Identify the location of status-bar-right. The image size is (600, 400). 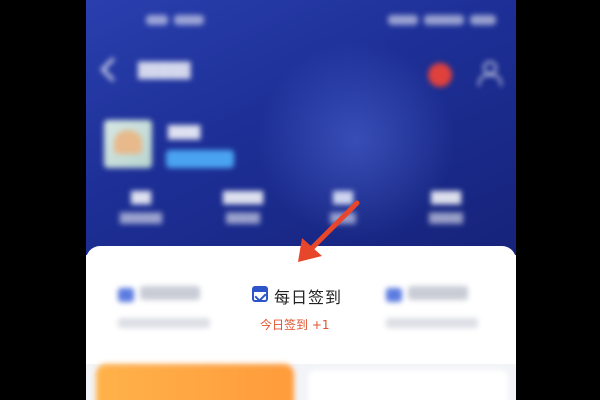
(443, 20).